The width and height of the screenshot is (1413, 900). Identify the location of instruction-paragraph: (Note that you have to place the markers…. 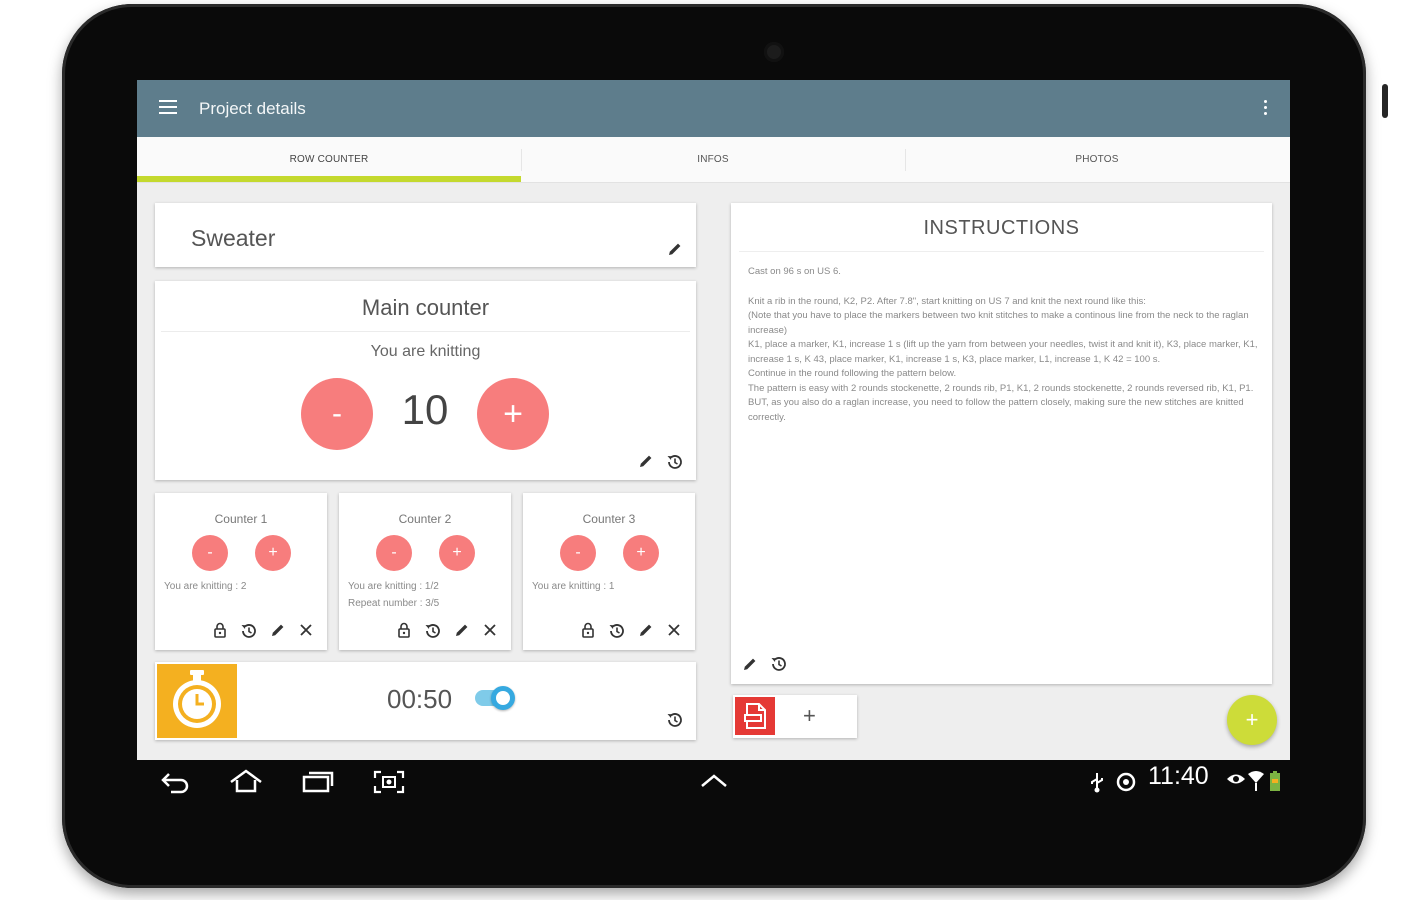
(998, 323).